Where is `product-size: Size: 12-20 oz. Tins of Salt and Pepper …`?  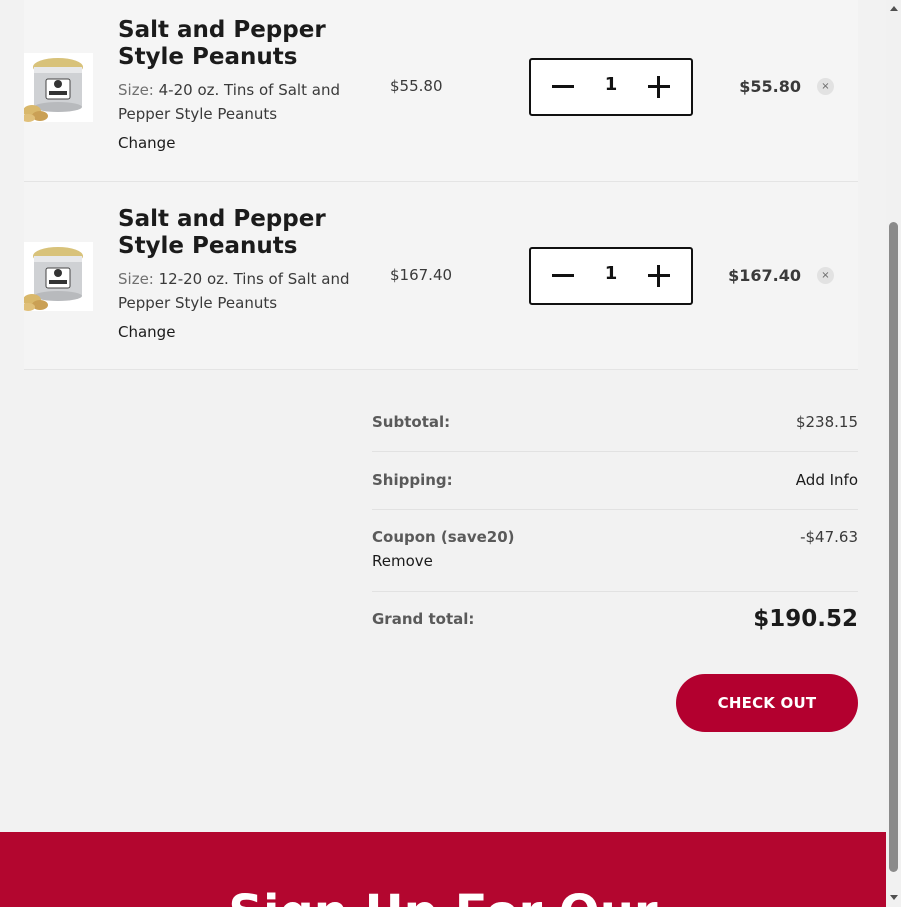
product-size: Size: 12-20 oz. Tins of Salt and Pepper … is located at coordinates (238, 291).